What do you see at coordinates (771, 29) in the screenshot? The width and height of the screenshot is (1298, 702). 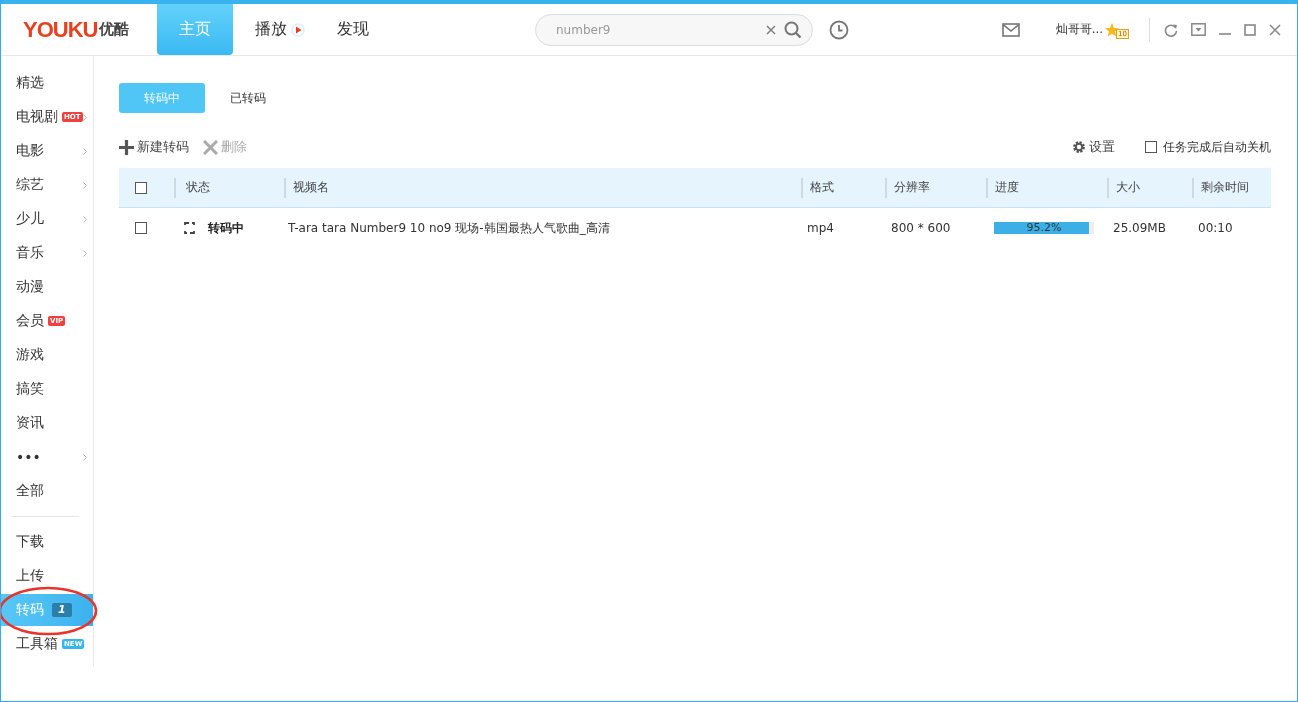 I see `clear-icon` at bounding box center [771, 29].